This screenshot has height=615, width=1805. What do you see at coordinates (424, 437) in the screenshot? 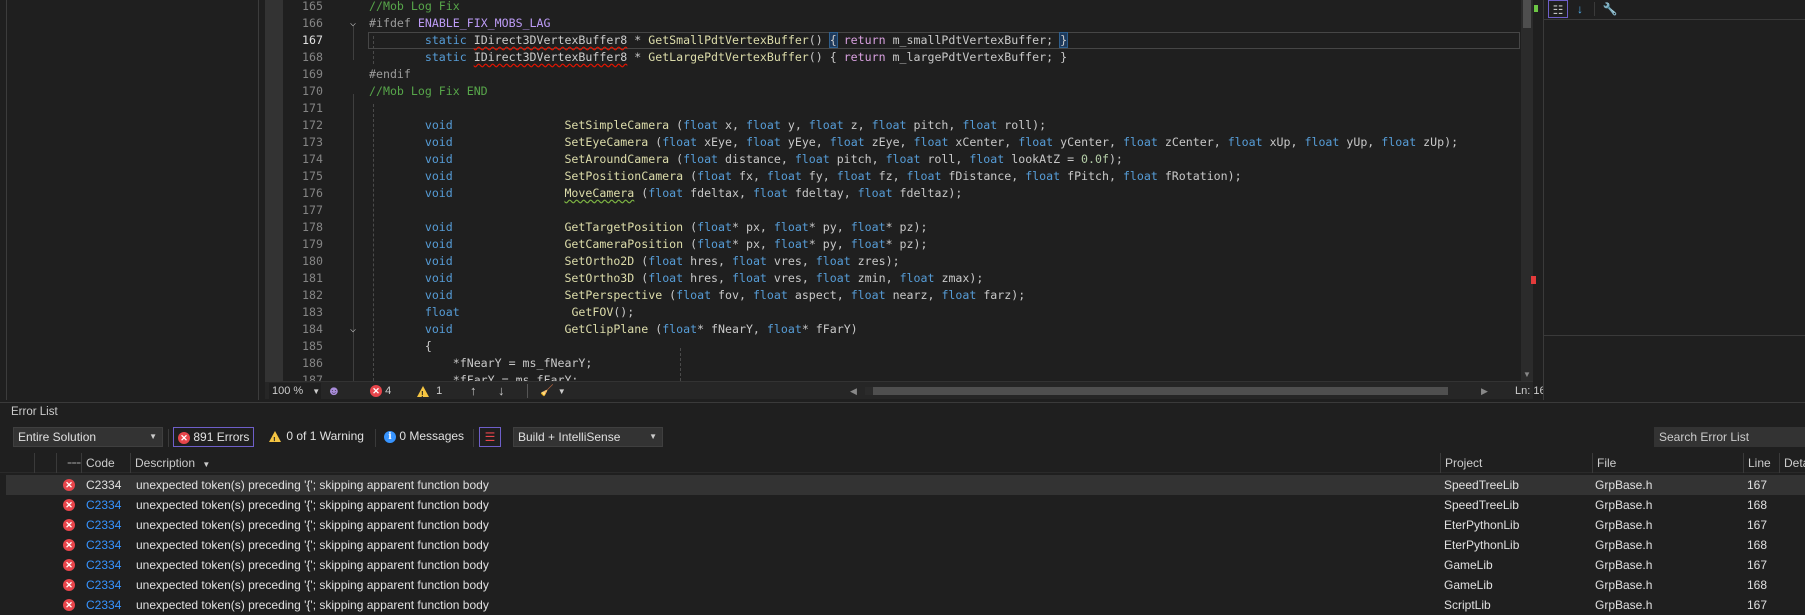
I see `messages-filter-button: i 0 Messages` at bounding box center [424, 437].